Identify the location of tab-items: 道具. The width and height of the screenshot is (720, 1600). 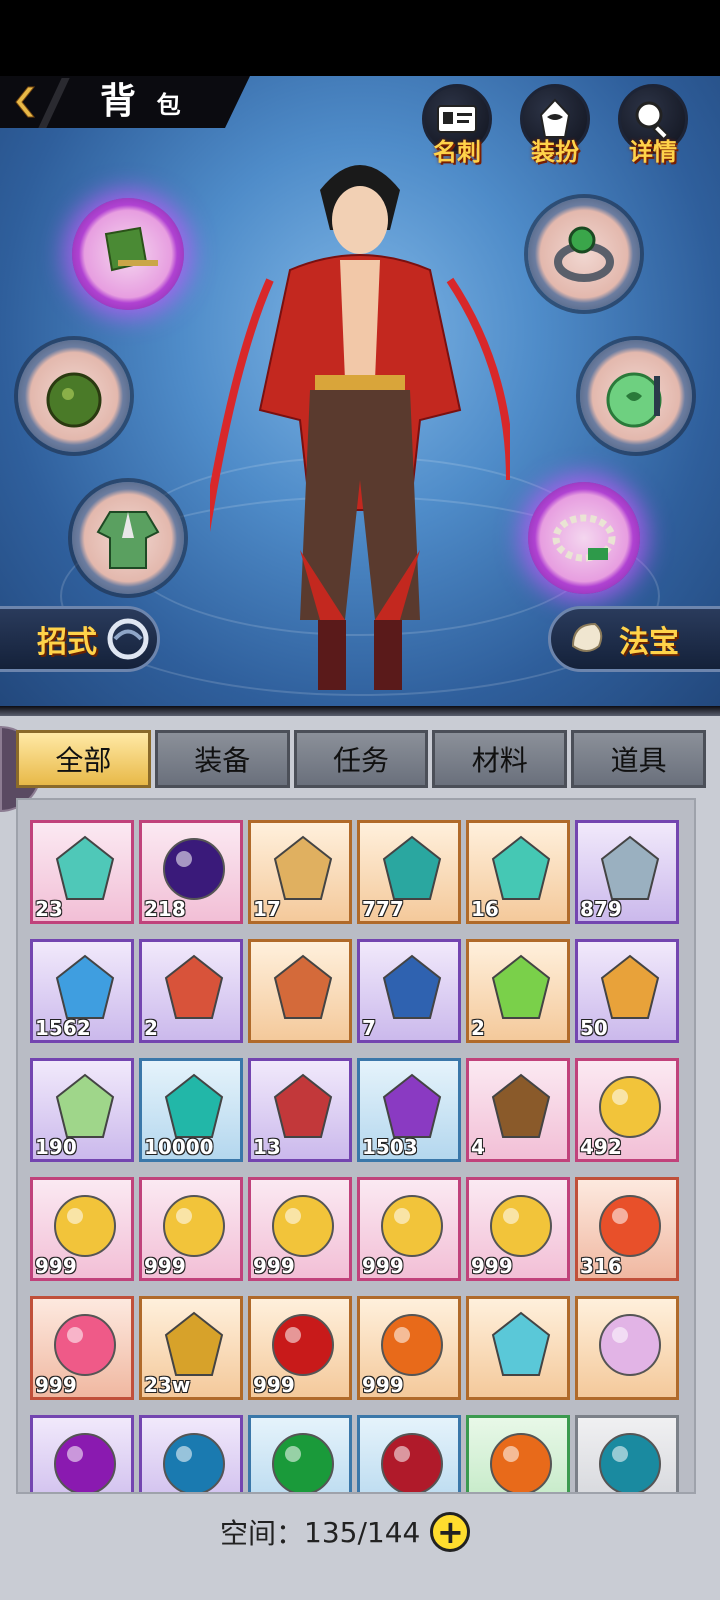
(638, 759).